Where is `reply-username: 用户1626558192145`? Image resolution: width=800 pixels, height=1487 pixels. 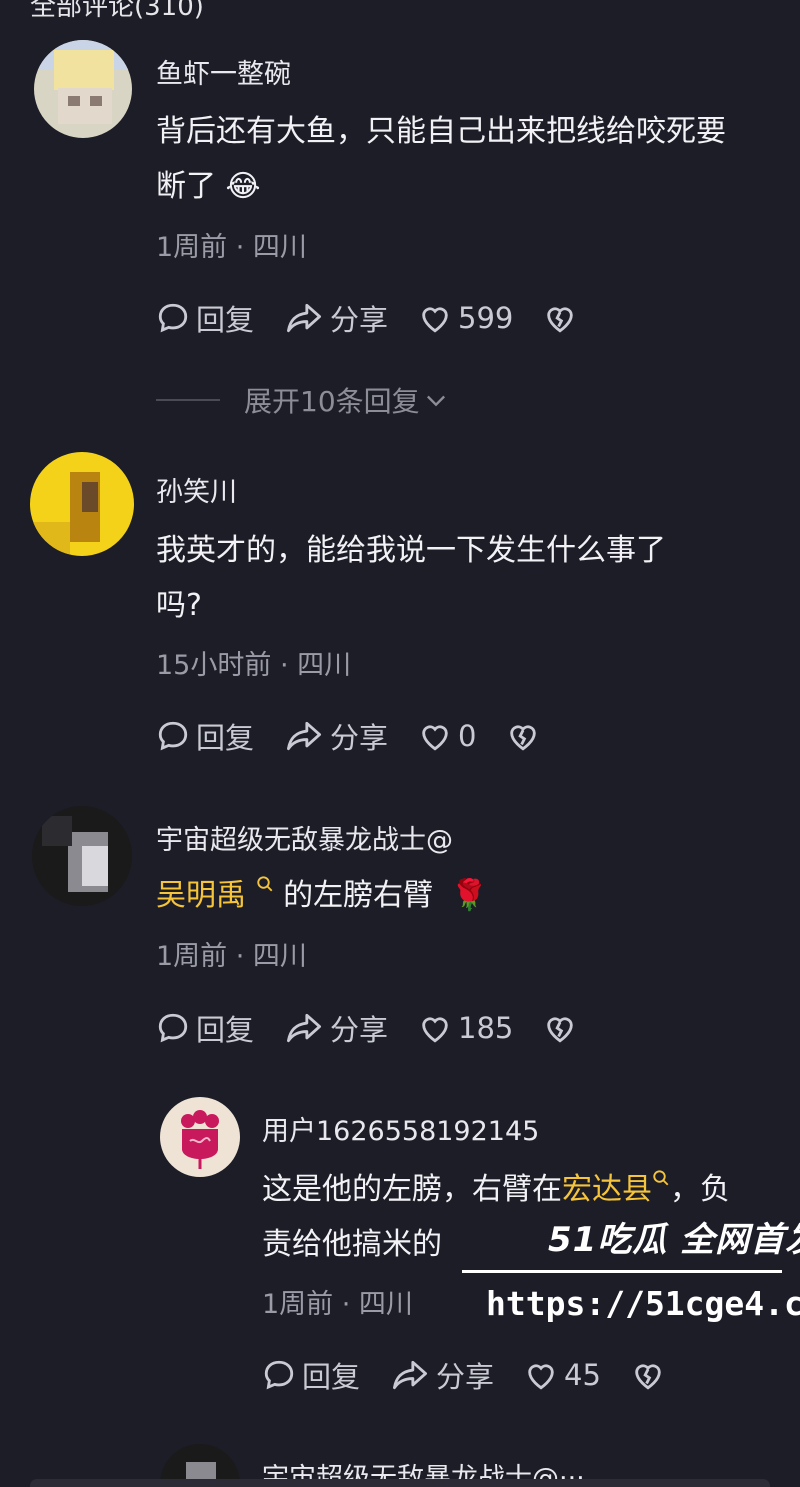 reply-username: 用户1626558192145 is located at coordinates (400, 1128).